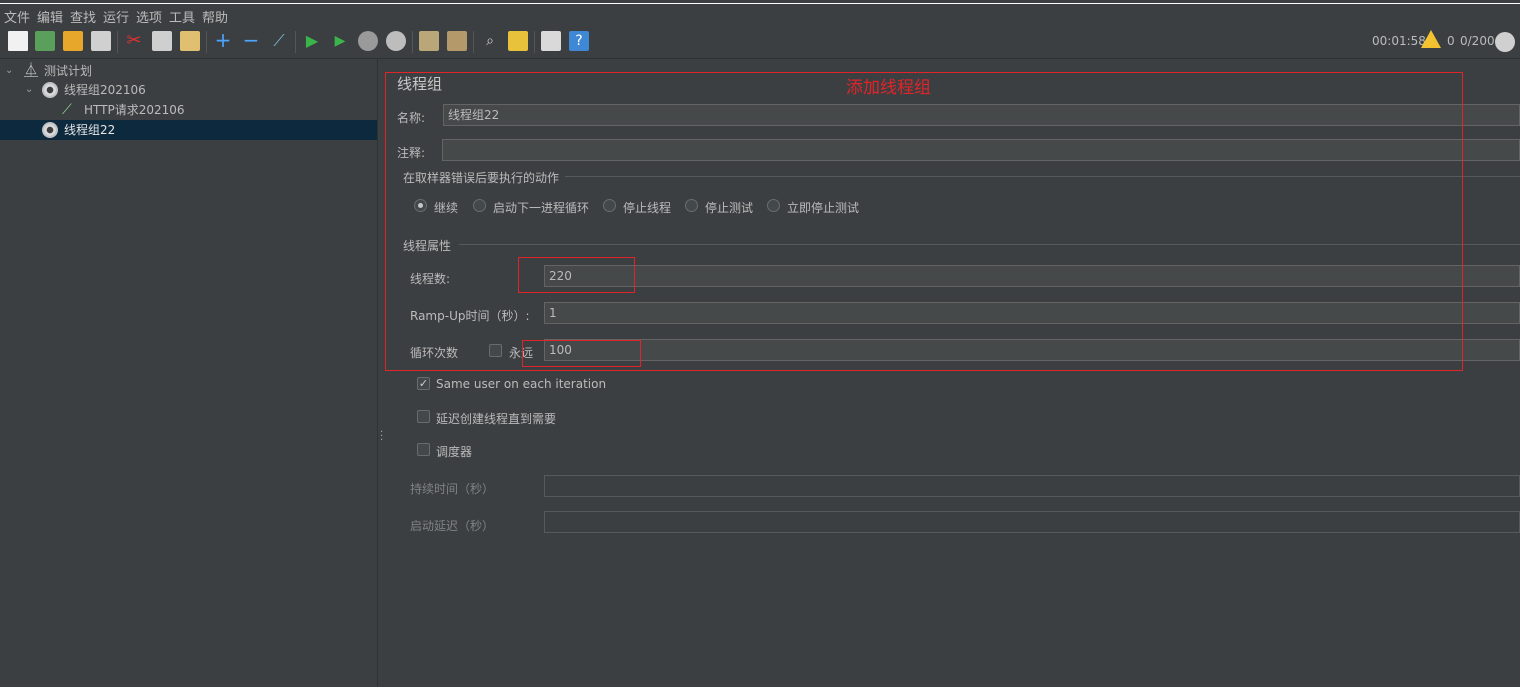  Describe the element at coordinates (215, 16) in the screenshot. I see `menu-help: 帮助` at that location.